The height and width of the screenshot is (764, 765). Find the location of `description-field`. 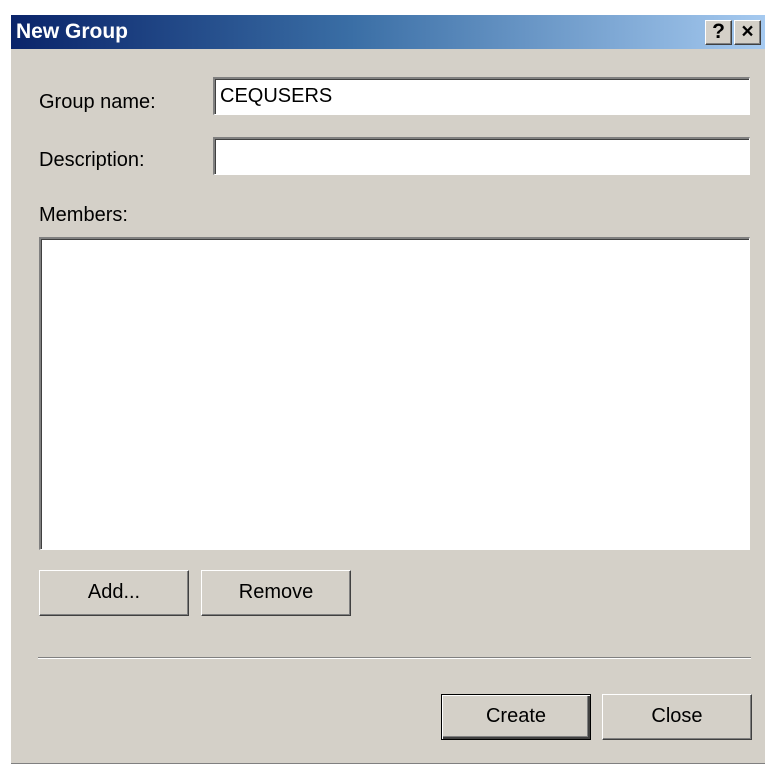

description-field is located at coordinates (481, 156).